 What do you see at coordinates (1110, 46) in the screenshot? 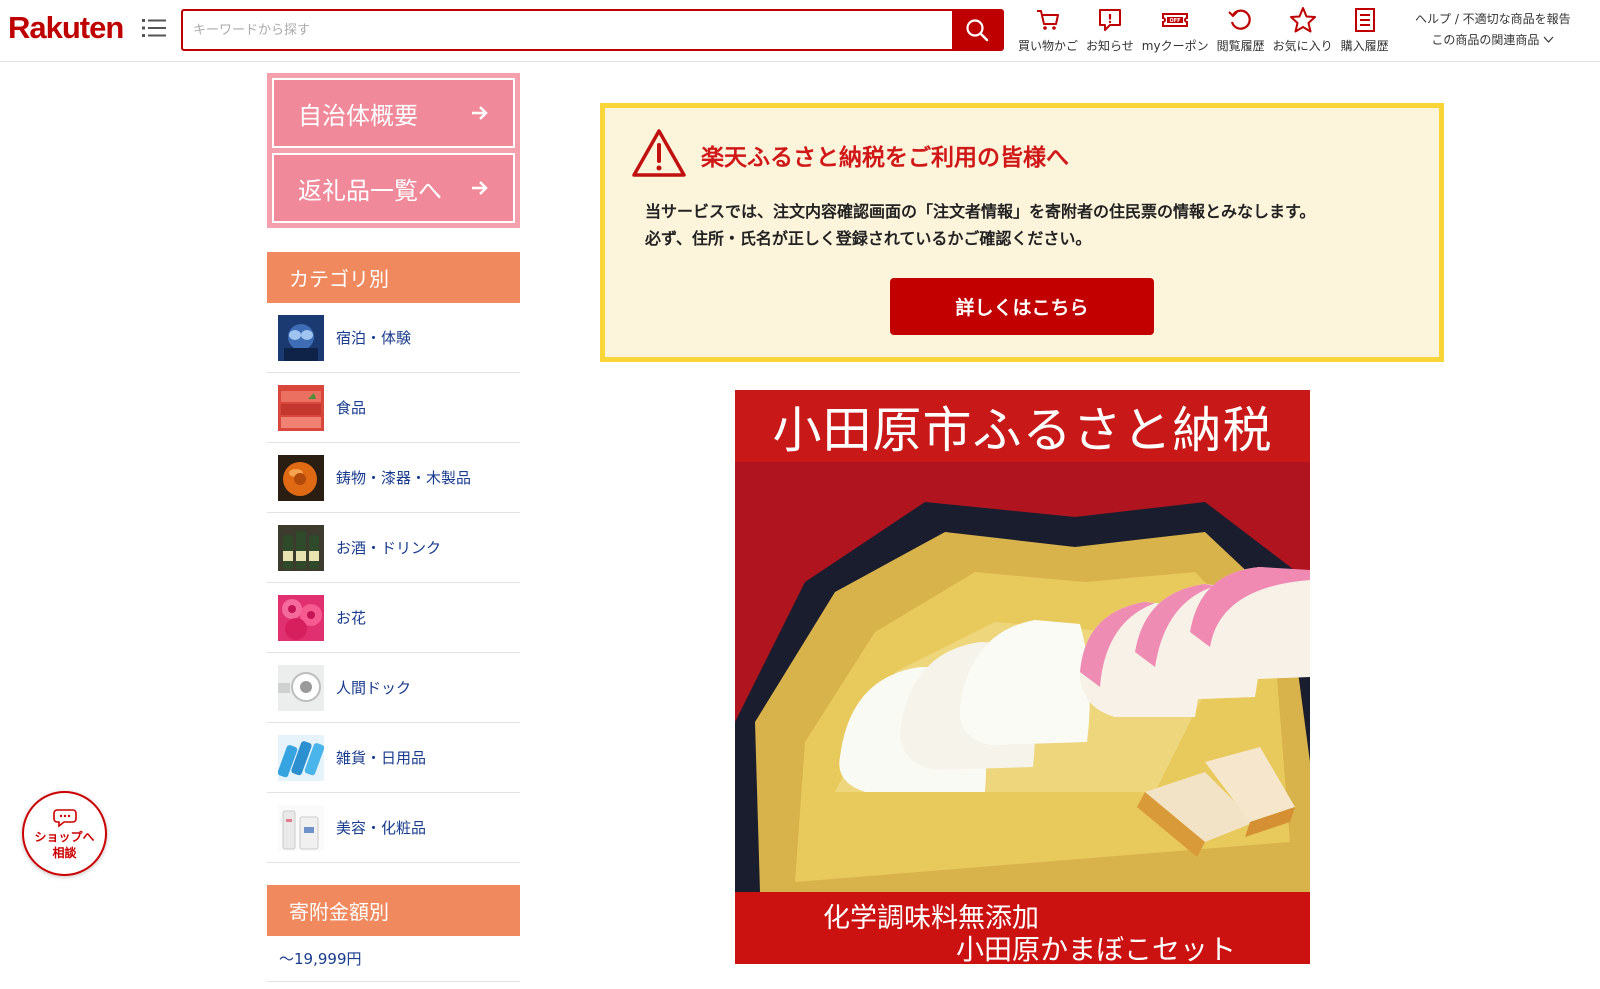
I see `nav-notice-label: お知らせ` at bounding box center [1110, 46].